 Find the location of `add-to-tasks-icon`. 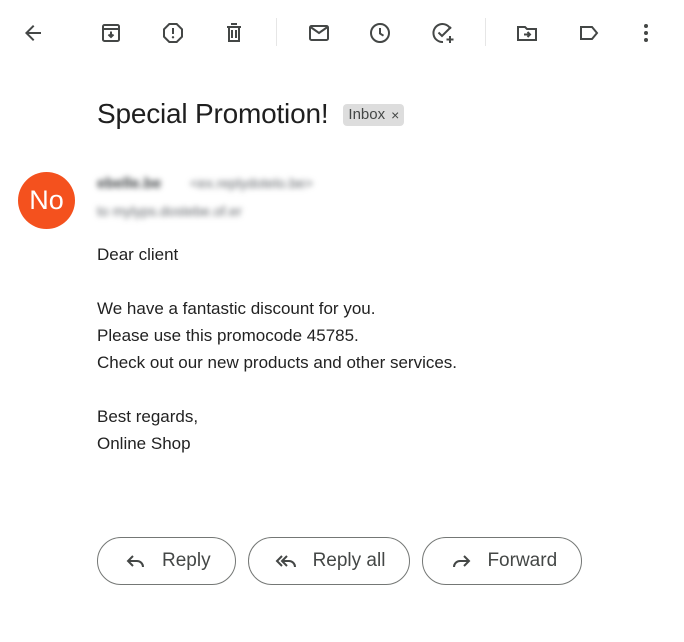

add-to-tasks-icon is located at coordinates (443, 33).